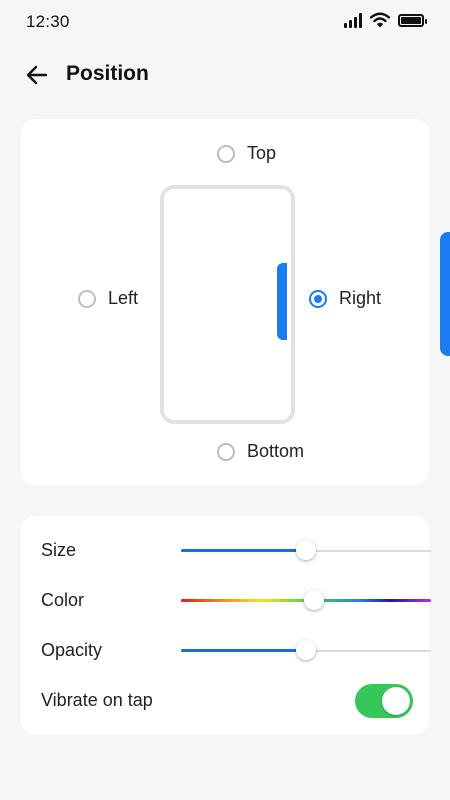  I want to click on header: Position, so click(225, 75).